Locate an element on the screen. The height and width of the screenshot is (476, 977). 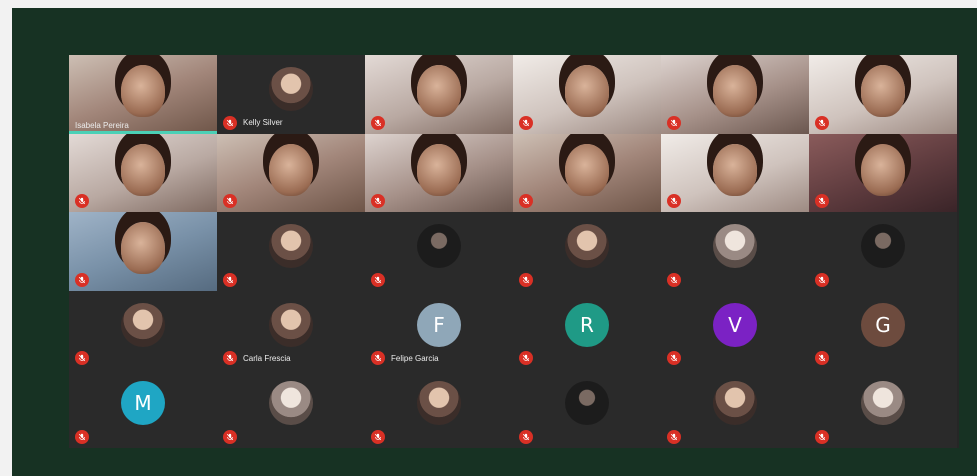
participant-name: Isabela Pereira is located at coordinates (102, 125).